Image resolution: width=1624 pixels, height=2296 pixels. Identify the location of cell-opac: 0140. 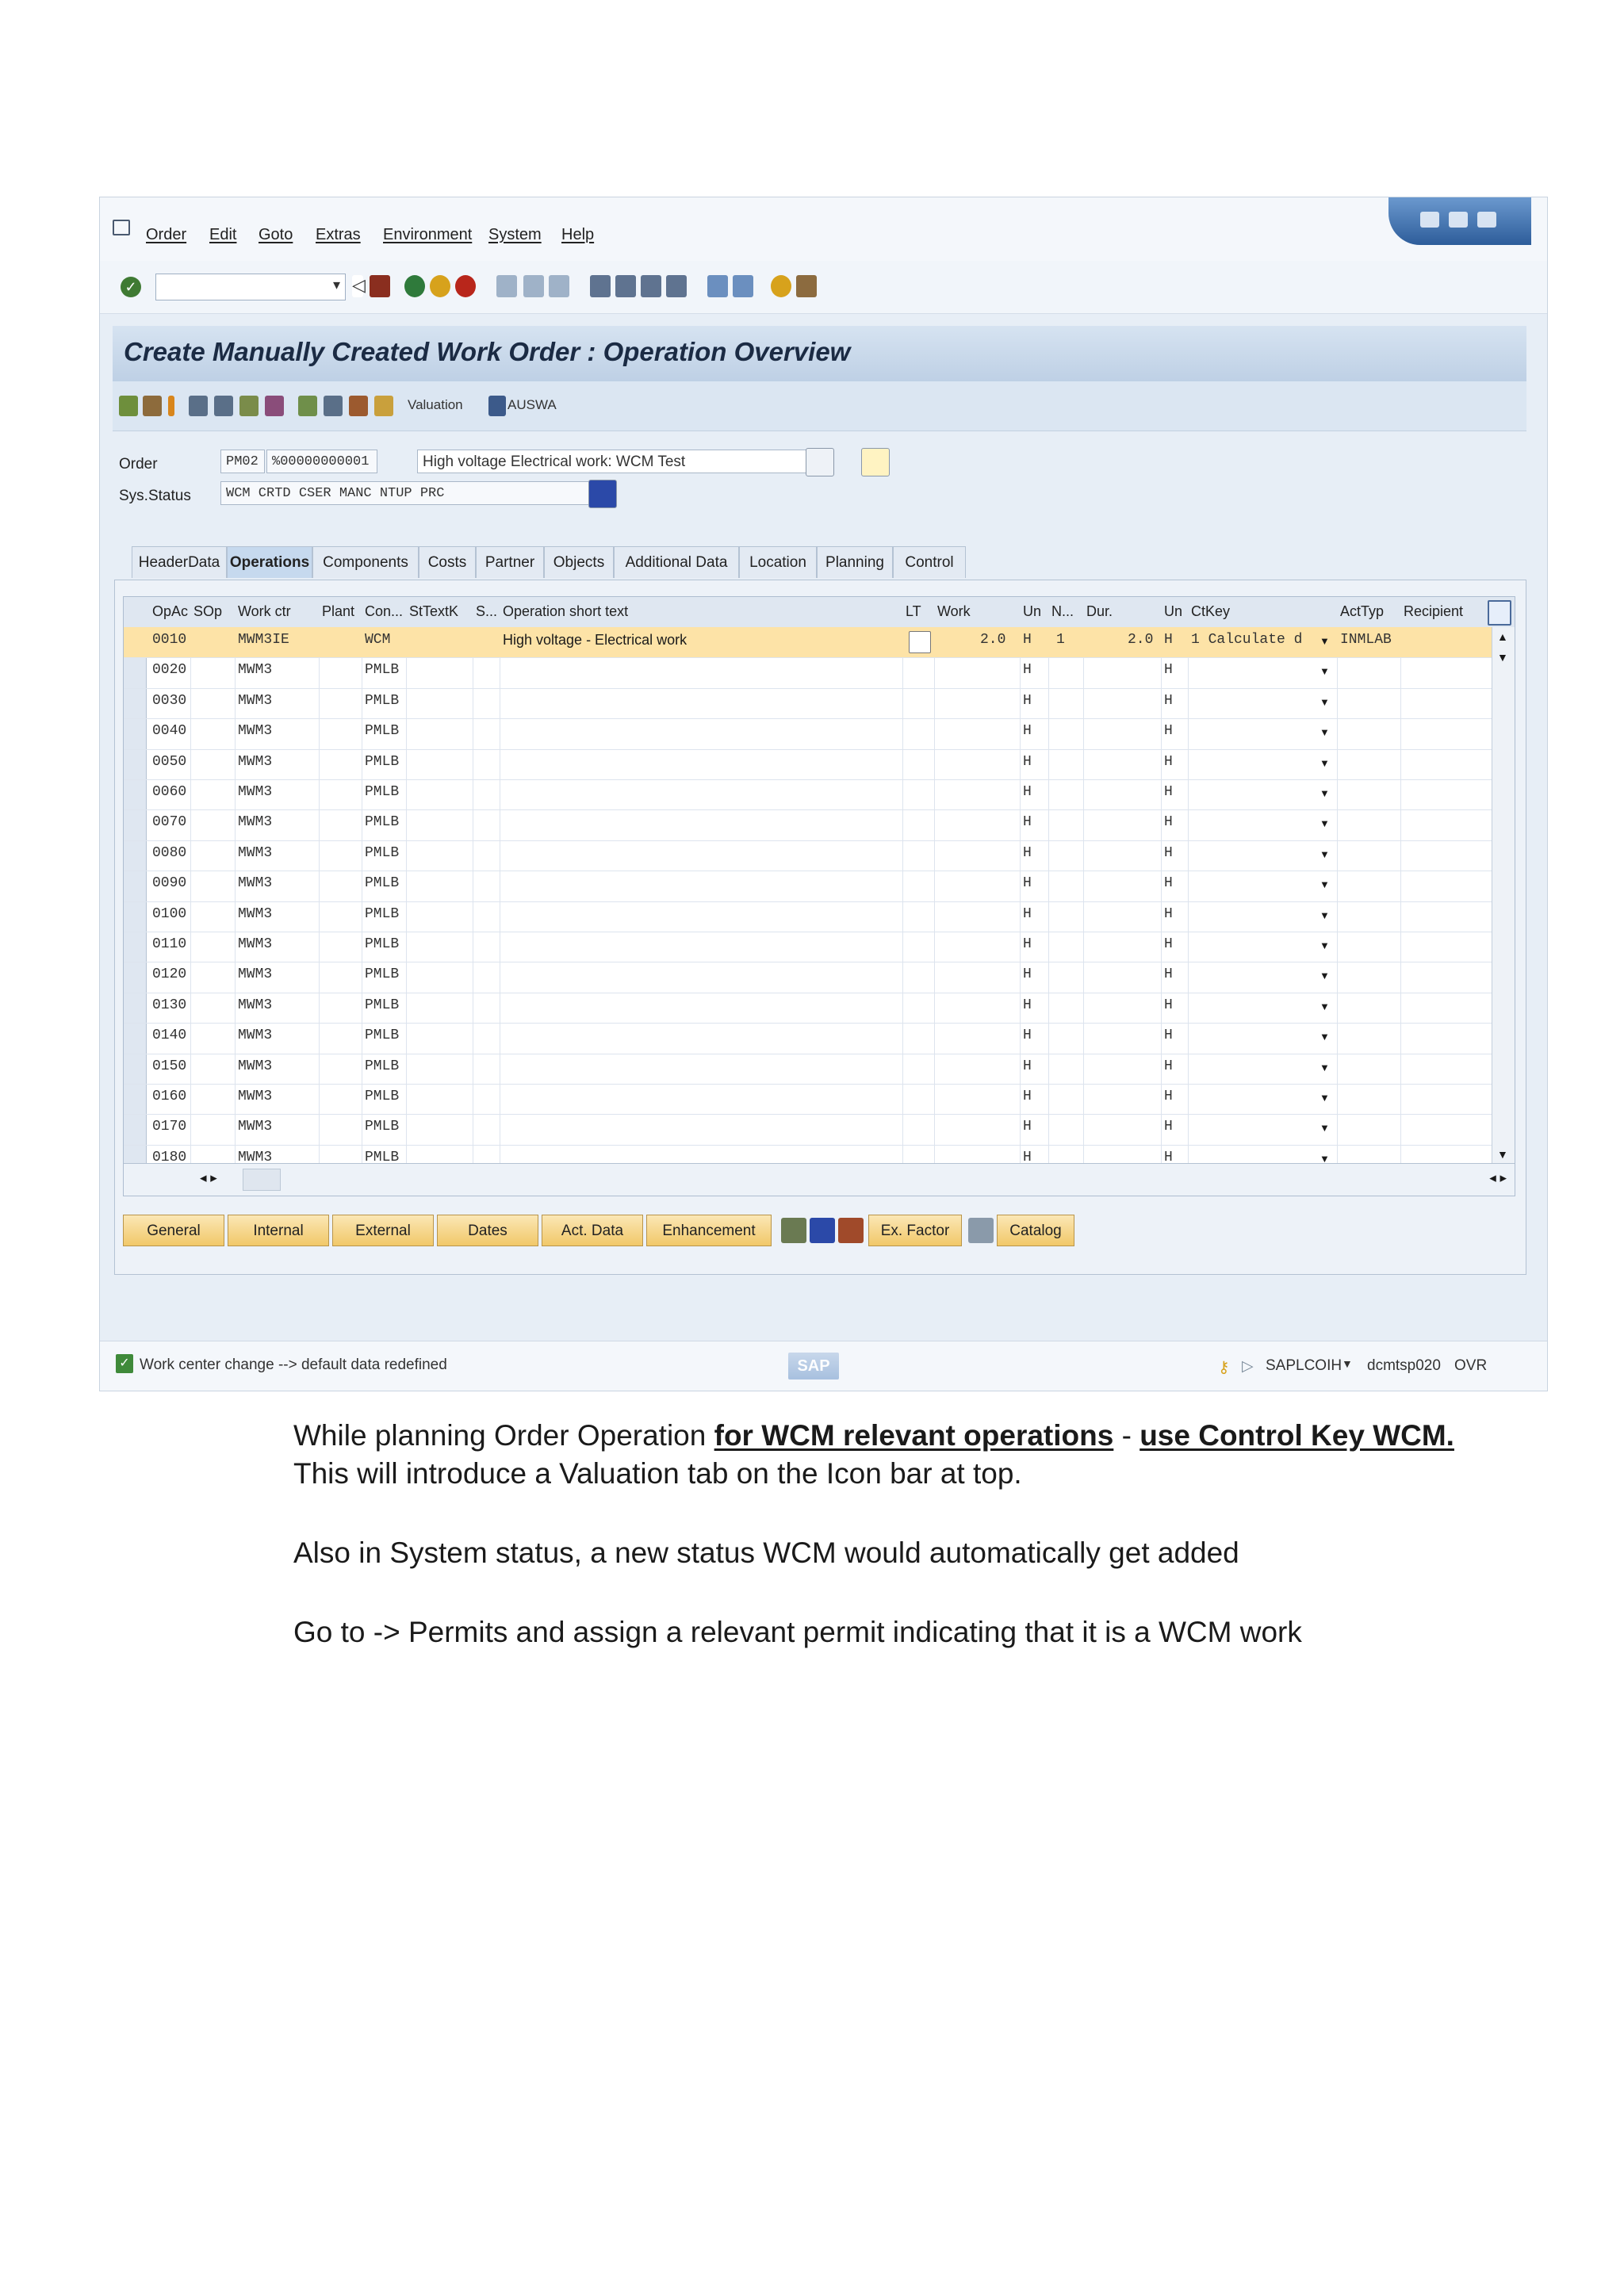
(169, 1035).